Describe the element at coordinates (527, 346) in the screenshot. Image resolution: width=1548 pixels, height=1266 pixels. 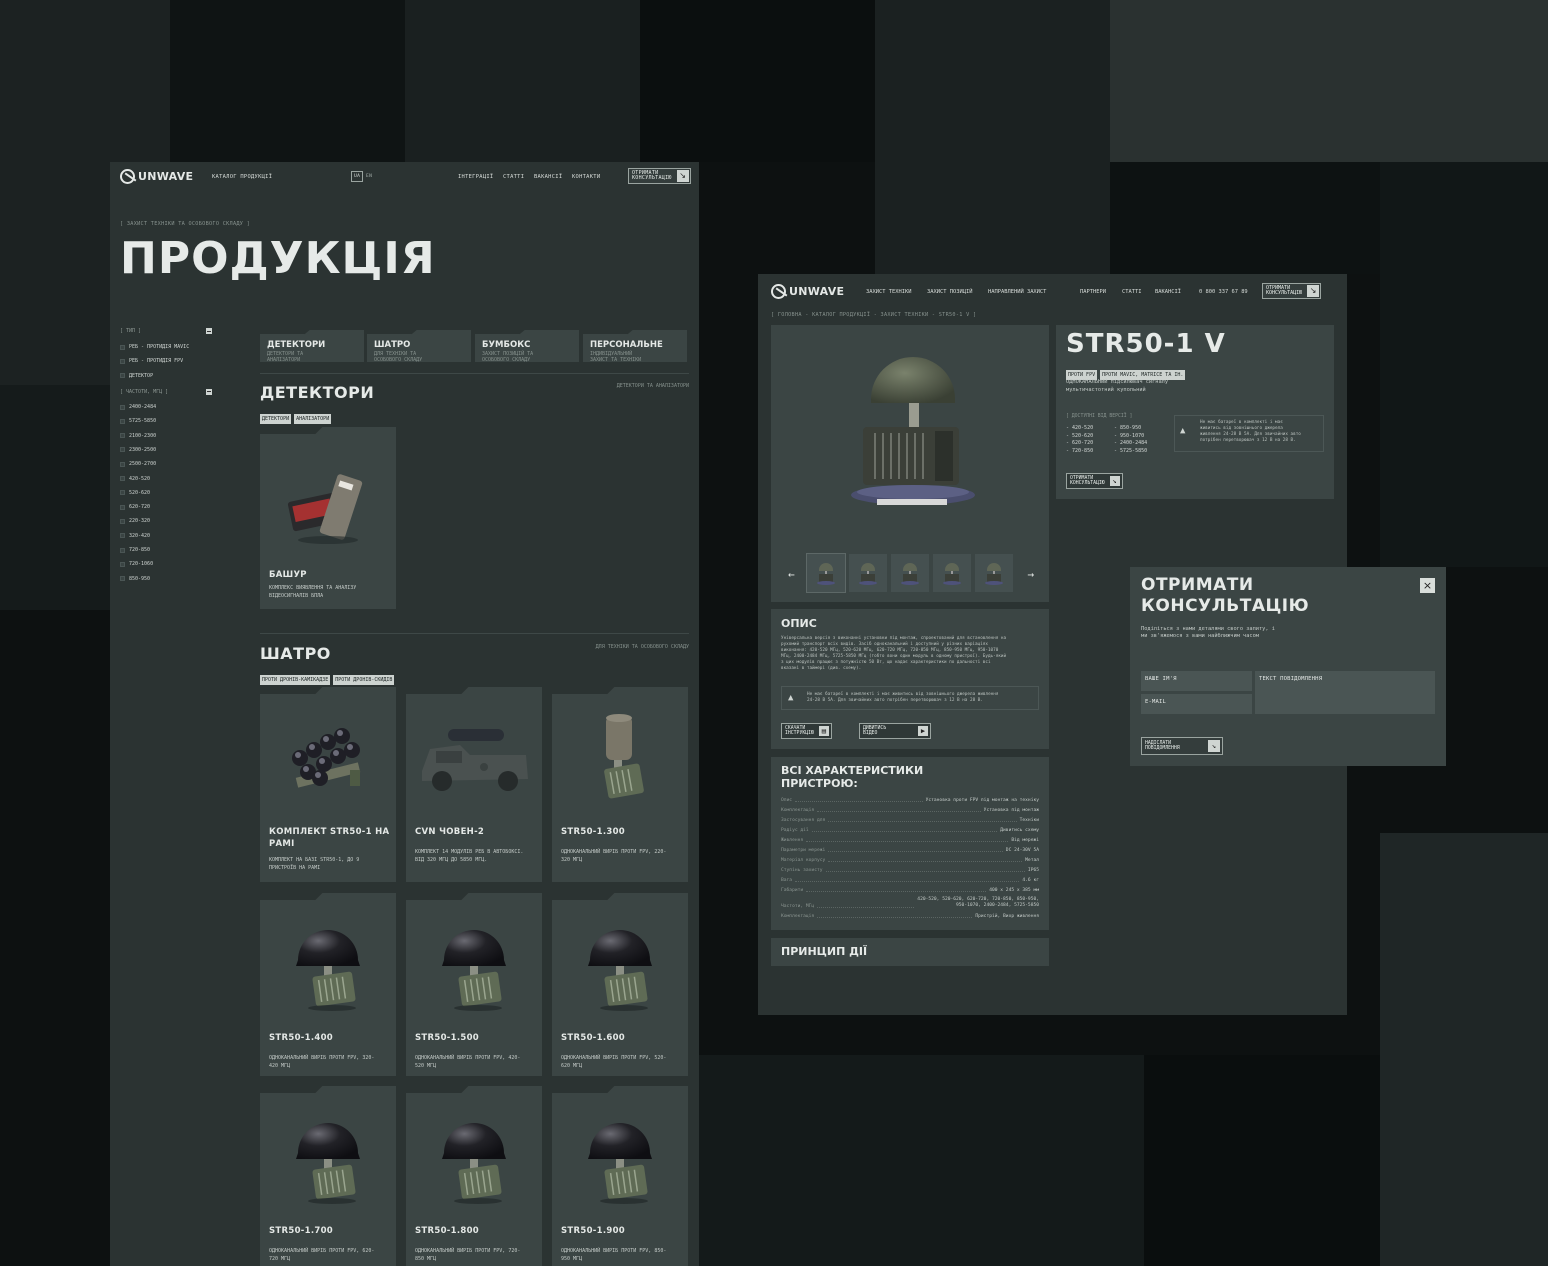
I see `category-tab: БУМБОКС ЗАХИСТ ПОЗИЦІЙ ТА ОСОБОВОГО СКЛАДУ` at that location.